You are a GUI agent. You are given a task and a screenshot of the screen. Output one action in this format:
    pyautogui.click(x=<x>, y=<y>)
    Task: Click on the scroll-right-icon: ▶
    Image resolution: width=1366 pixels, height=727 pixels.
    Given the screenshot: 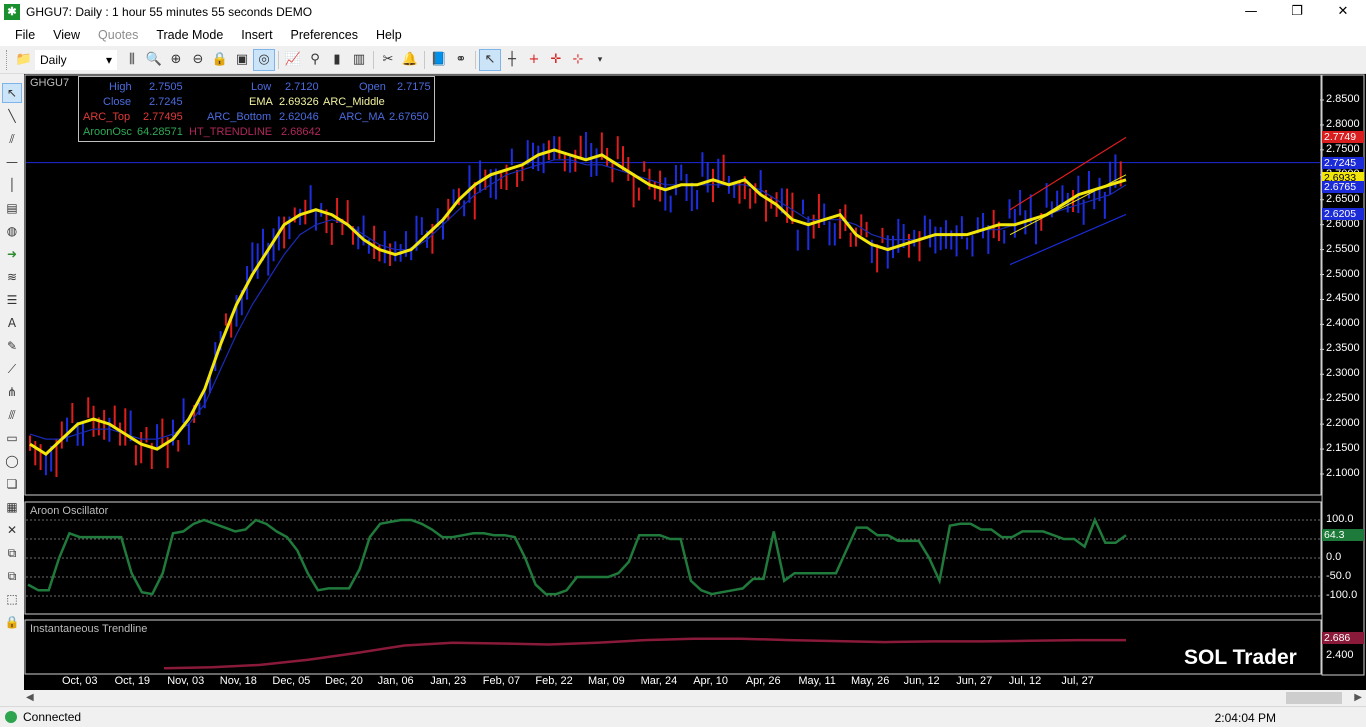 What is the action you would take?
    pyautogui.click(x=1358, y=697)
    